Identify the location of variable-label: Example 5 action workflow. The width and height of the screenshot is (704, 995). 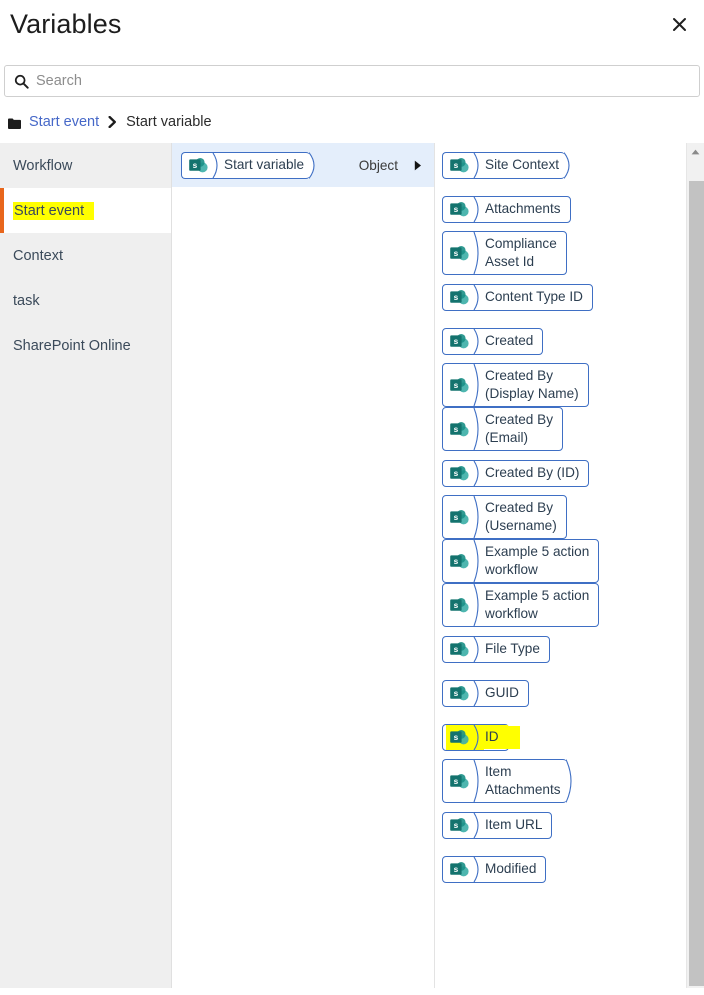
(537, 604).